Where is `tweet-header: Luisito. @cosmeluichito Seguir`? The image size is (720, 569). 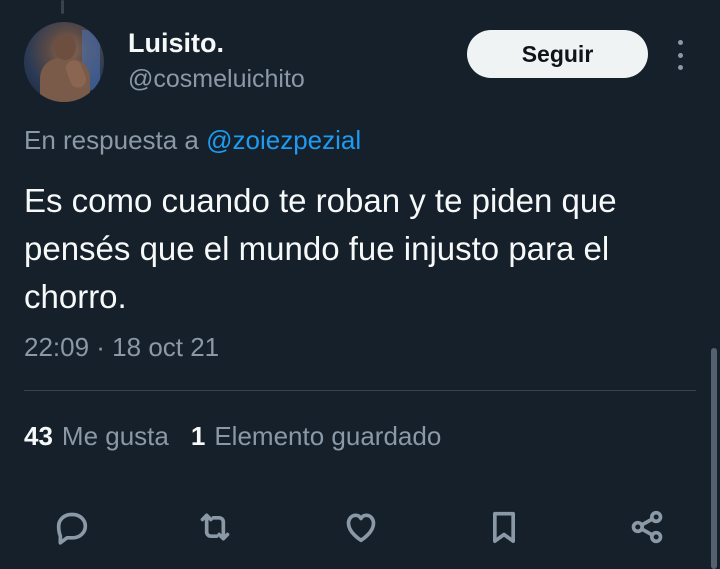 tweet-header: Luisito. @cosmeluichito Seguir is located at coordinates (364, 63).